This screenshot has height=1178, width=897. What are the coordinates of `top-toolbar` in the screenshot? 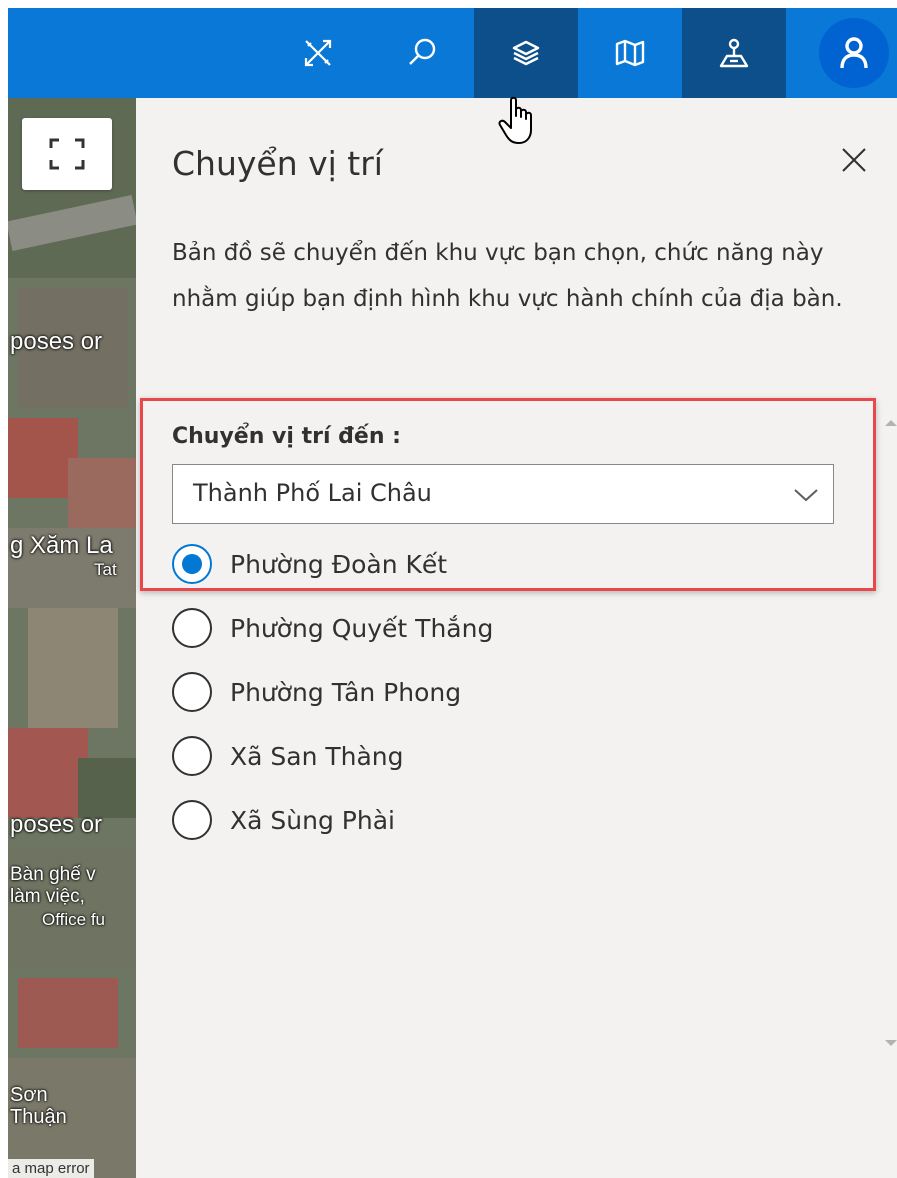 It's located at (452, 53).